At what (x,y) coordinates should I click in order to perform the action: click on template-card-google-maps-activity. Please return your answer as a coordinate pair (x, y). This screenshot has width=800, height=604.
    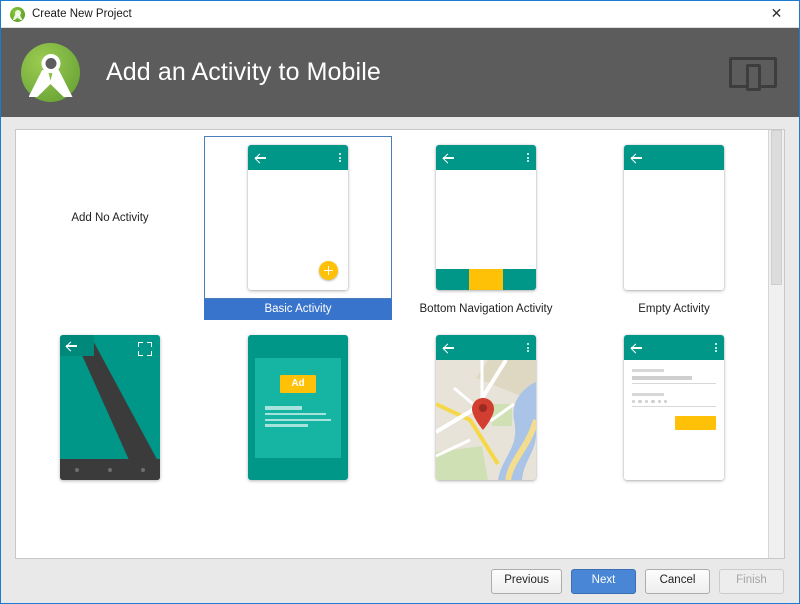
    Looking at the image, I should click on (486, 415).